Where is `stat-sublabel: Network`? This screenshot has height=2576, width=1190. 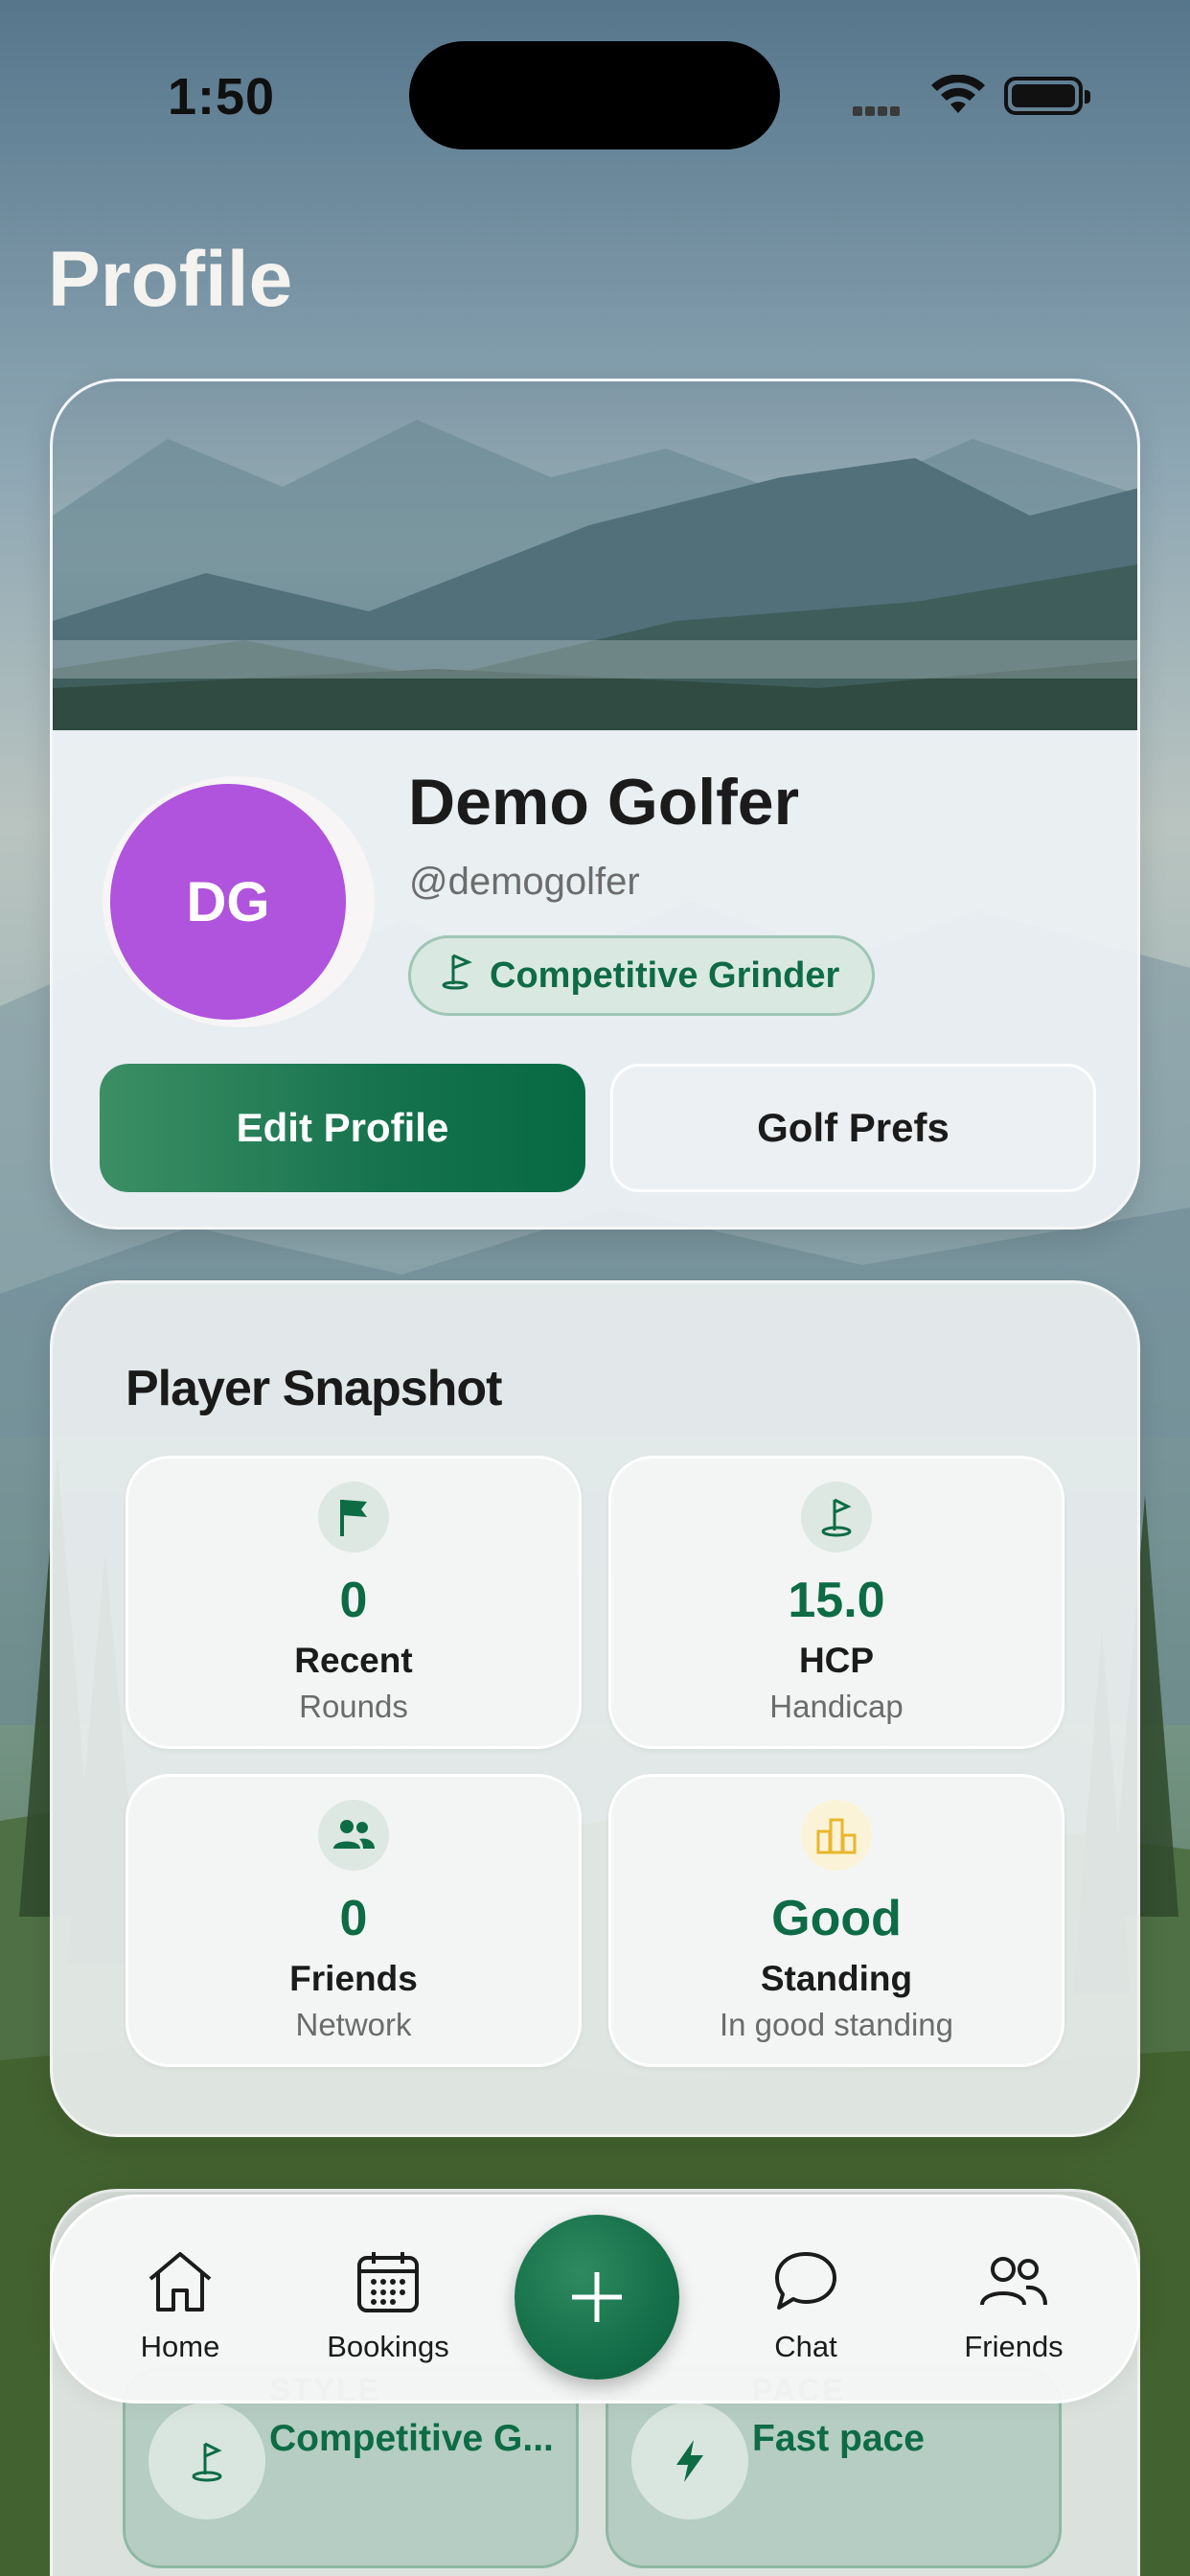 stat-sublabel: Network is located at coordinates (354, 2024).